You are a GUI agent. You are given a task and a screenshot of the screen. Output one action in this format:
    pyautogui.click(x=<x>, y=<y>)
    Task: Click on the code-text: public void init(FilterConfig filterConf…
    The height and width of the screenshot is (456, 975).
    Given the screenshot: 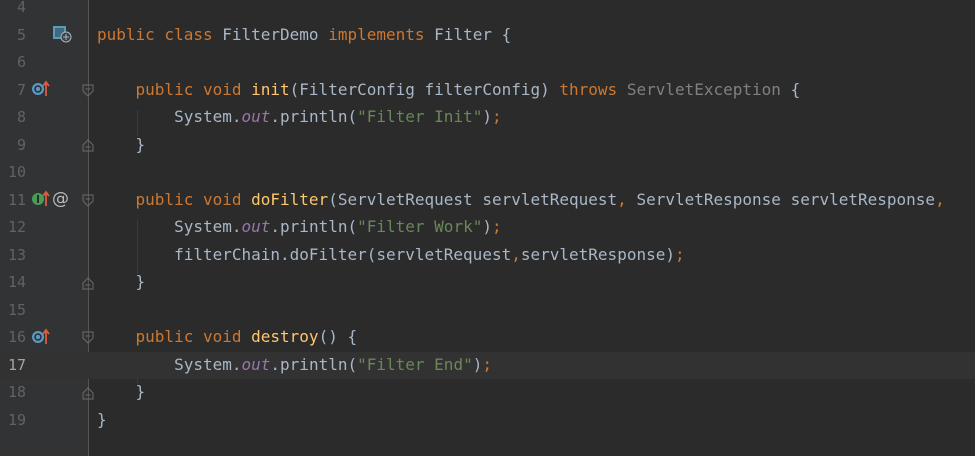 What is the action you would take?
    pyautogui.click(x=449, y=89)
    